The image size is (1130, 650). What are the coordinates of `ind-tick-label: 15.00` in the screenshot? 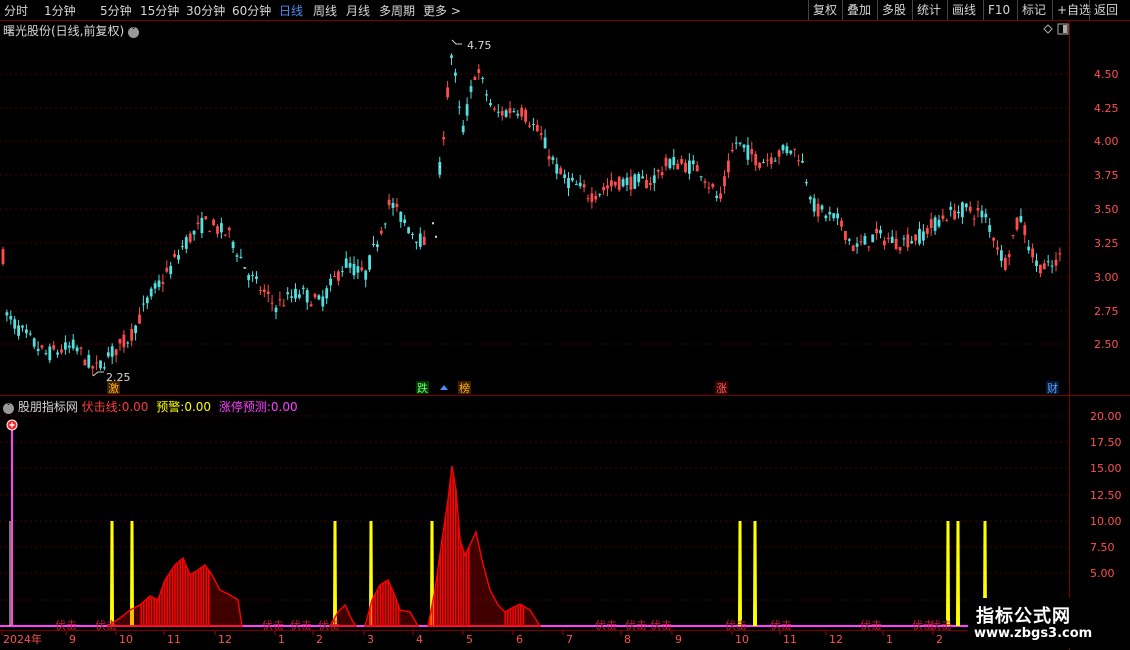 It's located at (1106, 468).